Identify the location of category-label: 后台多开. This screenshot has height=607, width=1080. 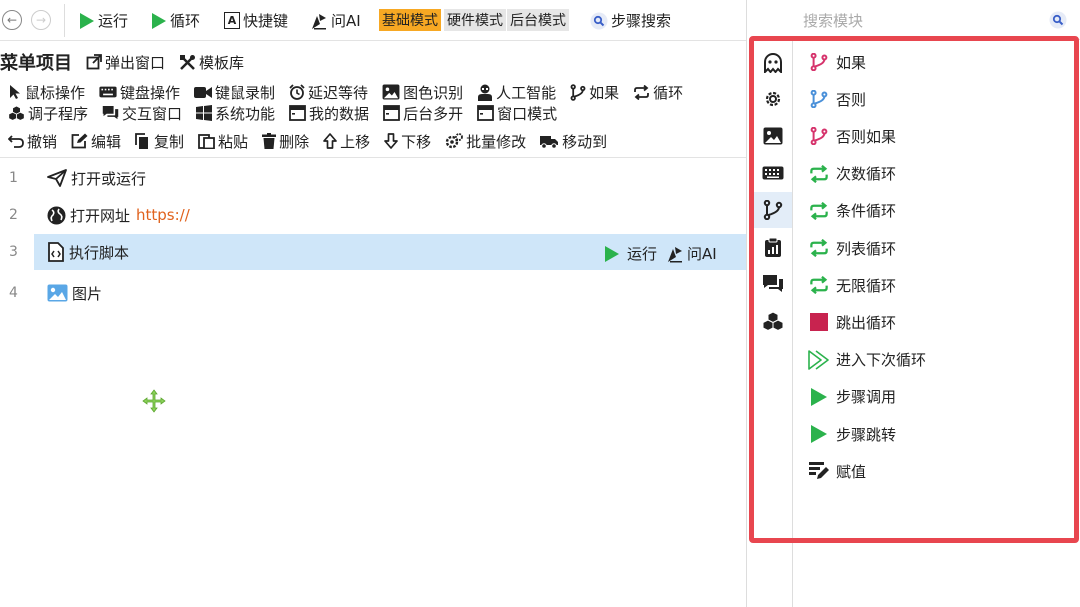
(433, 113).